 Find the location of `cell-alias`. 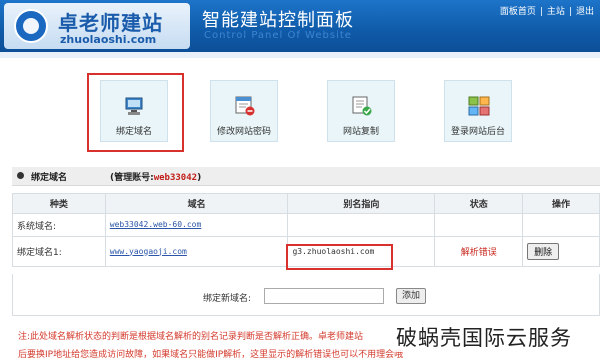

cell-alias is located at coordinates (361, 225).